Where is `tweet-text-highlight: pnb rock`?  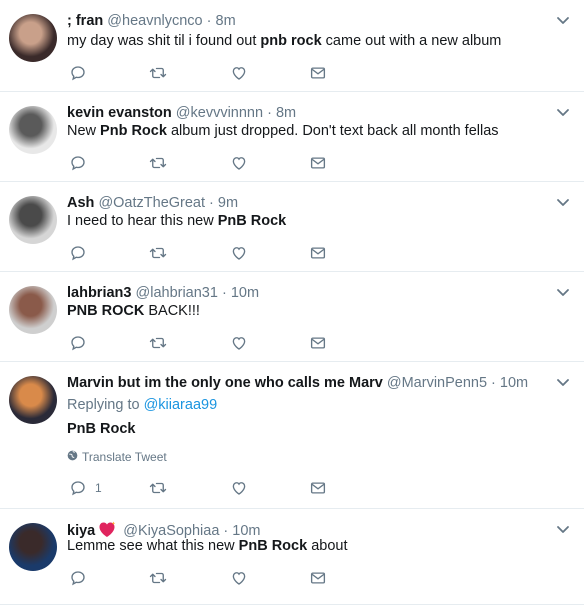 tweet-text-highlight: pnb rock is located at coordinates (291, 41).